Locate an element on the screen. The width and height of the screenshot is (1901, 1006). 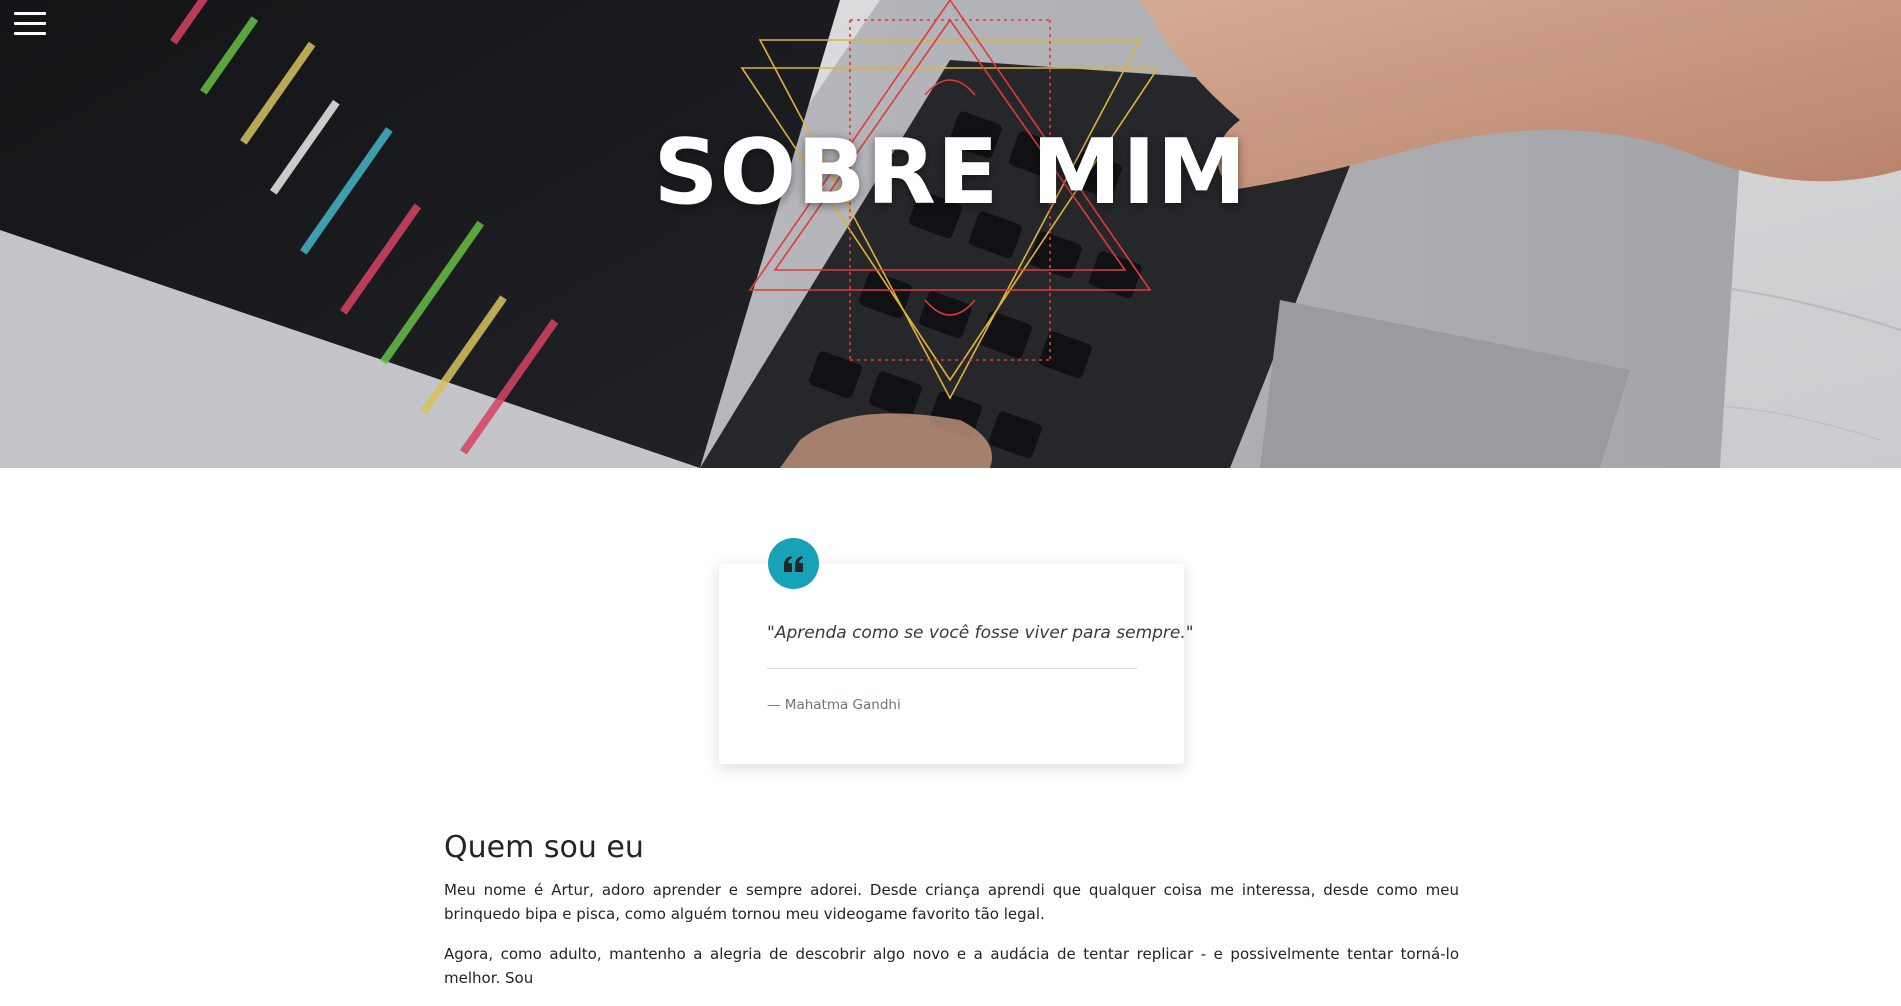
quote-divider is located at coordinates (952, 668).